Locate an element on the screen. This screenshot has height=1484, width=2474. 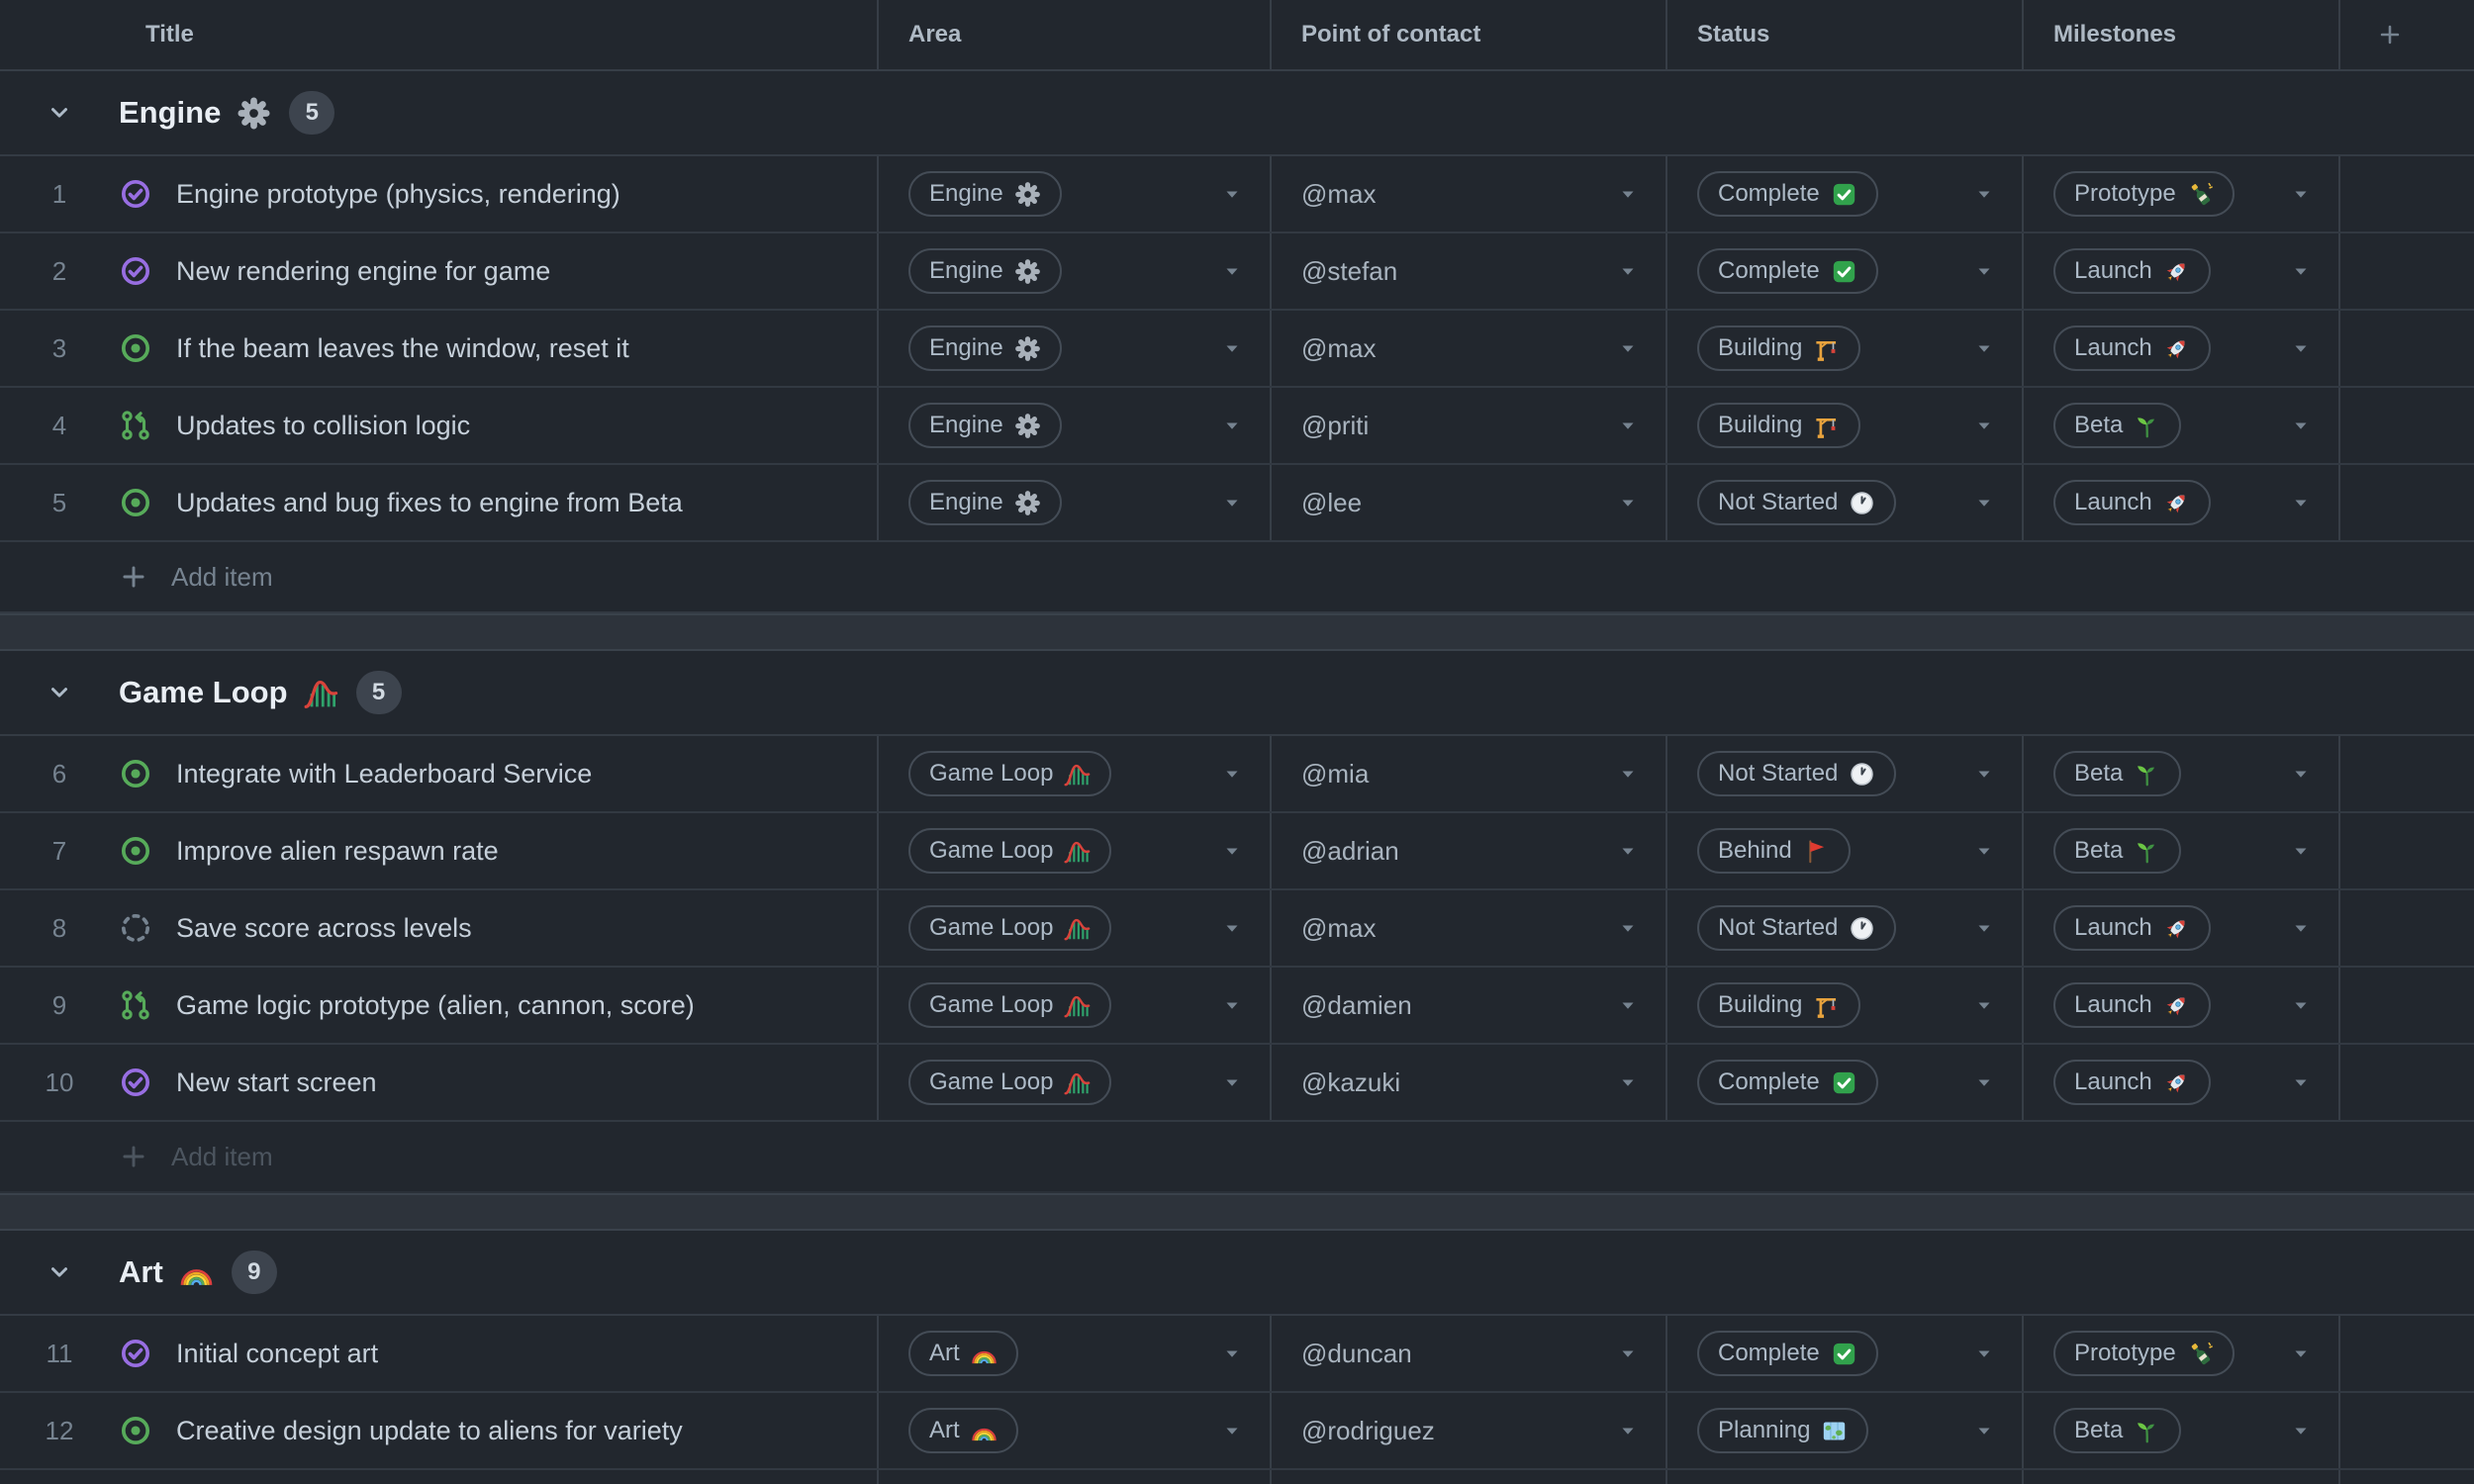
cell-title: 11 Initial concept art is located at coordinates (439, 1353).